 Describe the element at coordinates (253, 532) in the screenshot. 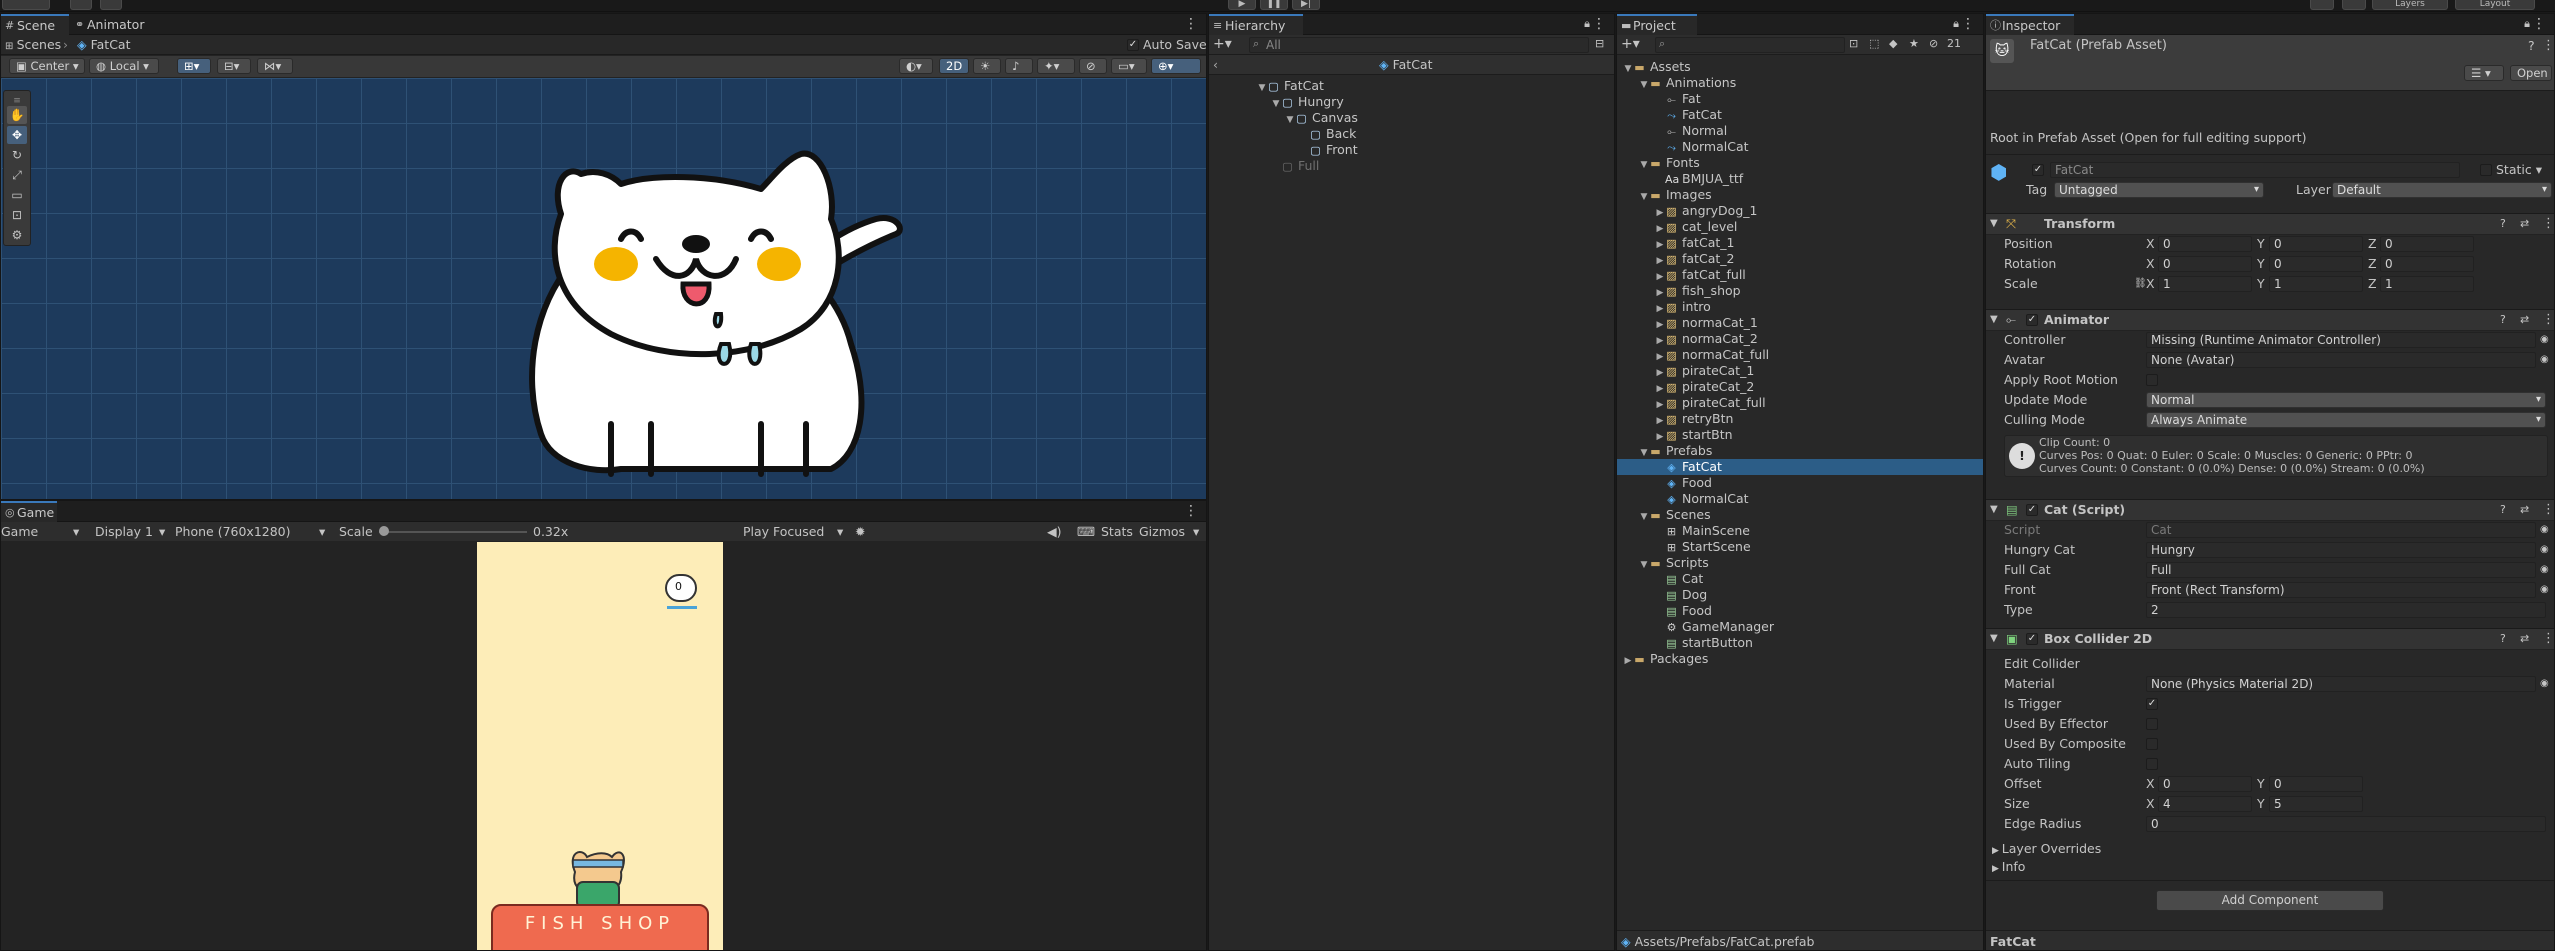

I see `resolution-dropdown: Phone (760x1280) ▾` at that location.